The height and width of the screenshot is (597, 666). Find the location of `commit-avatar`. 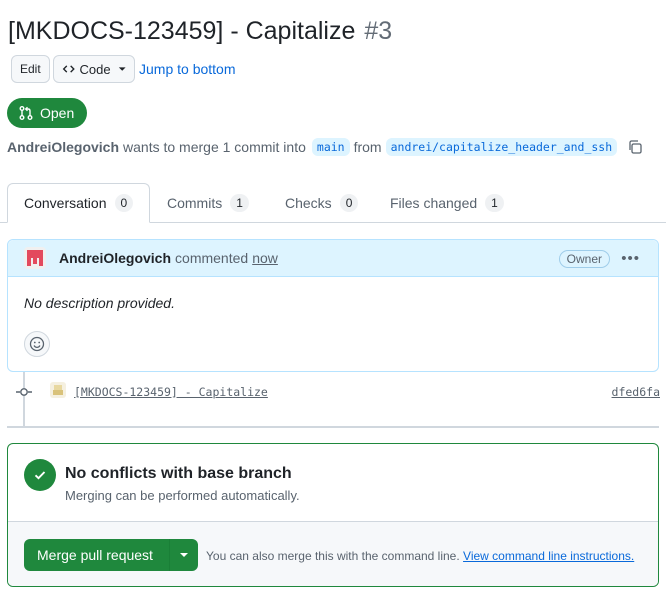

commit-avatar is located at coordinates (58, 390).